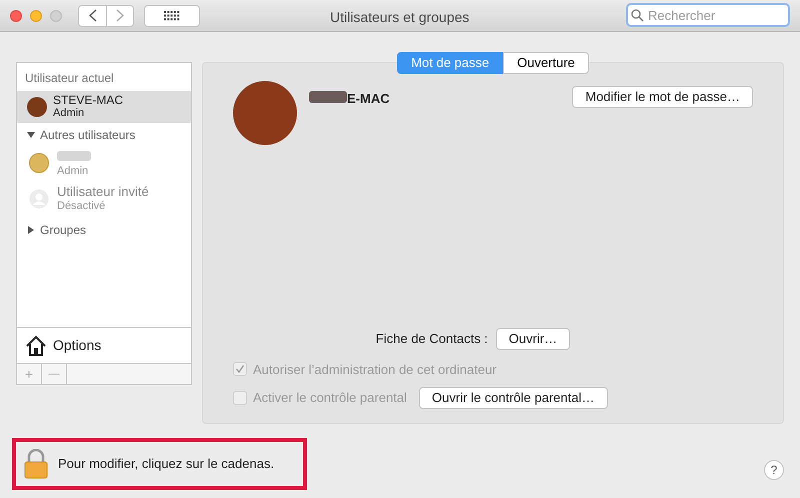 The image size is (800, 498). I want to click on section-header: Autres utilisateurs, so click(88, 135).